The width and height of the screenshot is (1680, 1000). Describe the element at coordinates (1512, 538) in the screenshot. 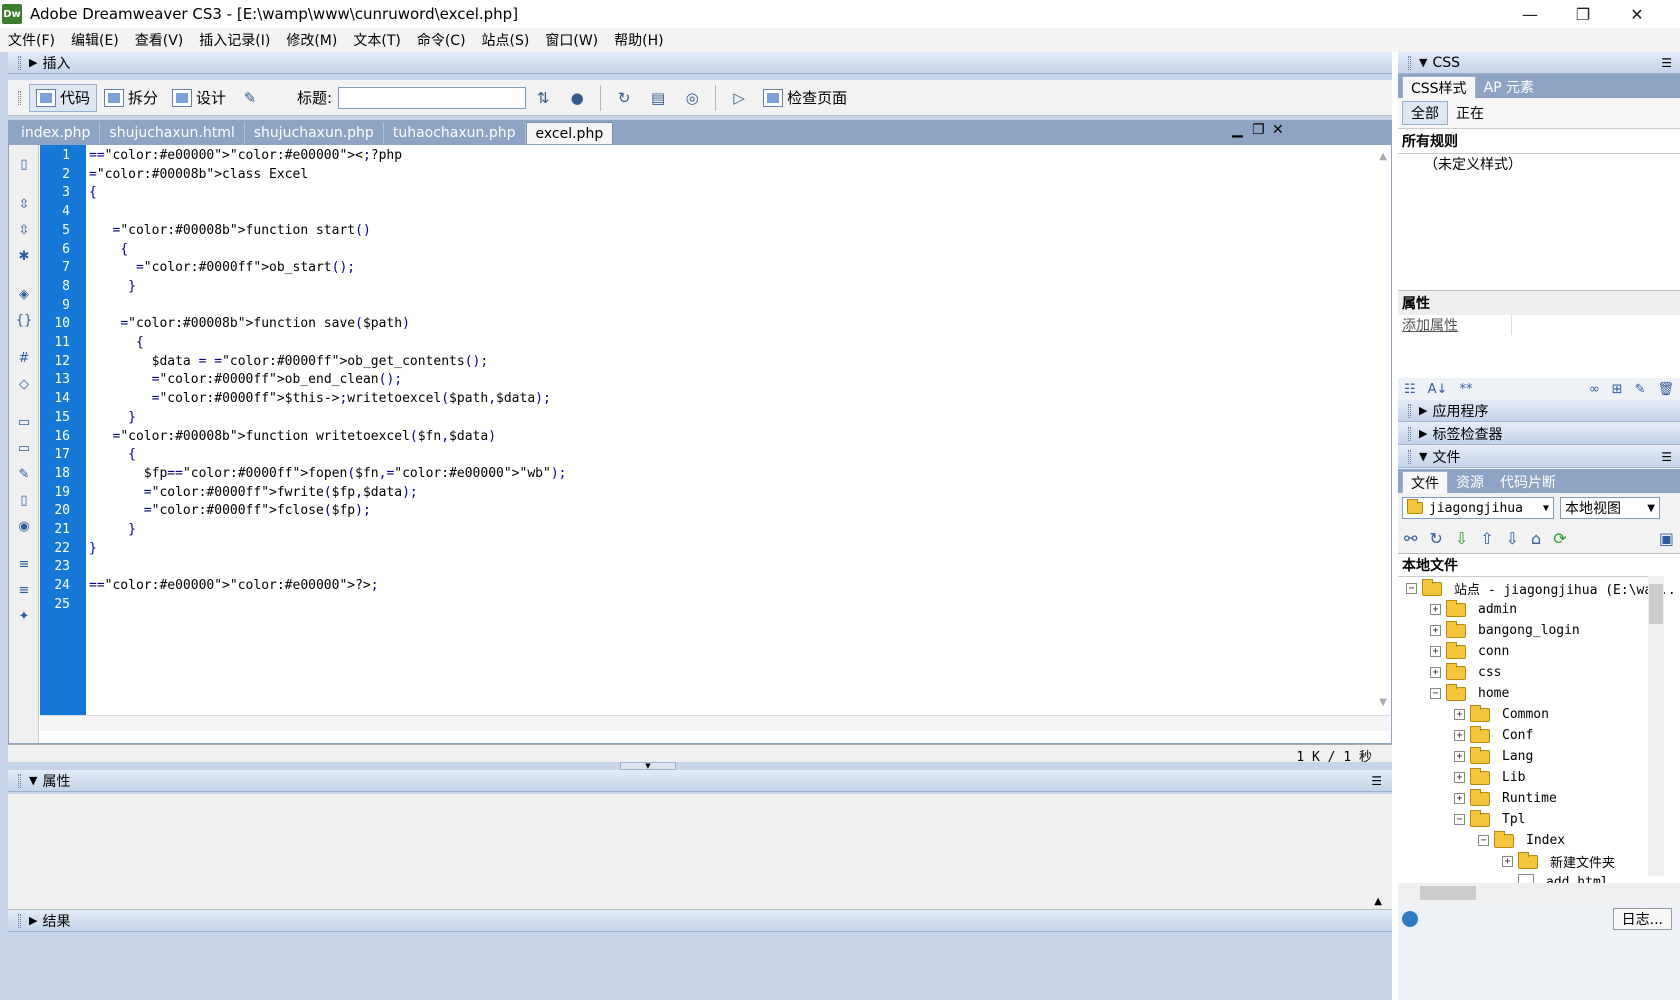

I see `check-out-icon: ⇩` at that location.